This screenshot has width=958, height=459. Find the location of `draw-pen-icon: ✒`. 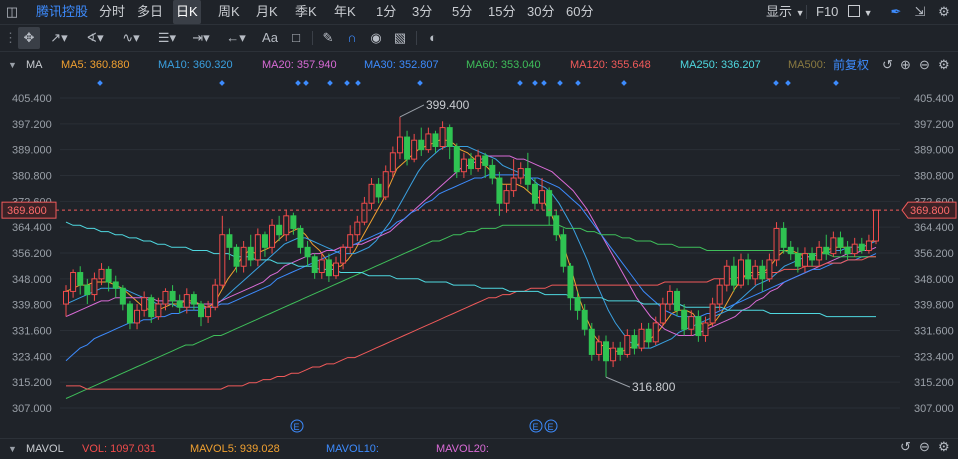

draw-pen-icon: ✒ is located at coordinates (896, 12).